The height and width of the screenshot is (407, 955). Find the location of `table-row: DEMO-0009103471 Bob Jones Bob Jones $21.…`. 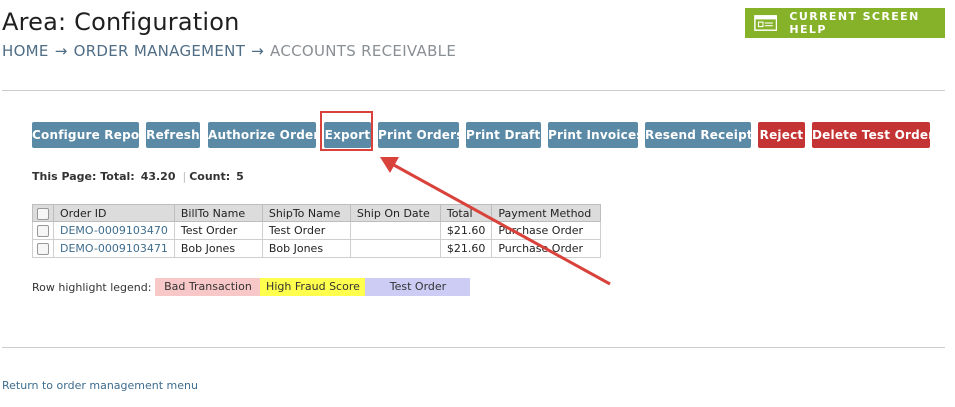

table-row: DEMO-0009103471 Bob Jones Bob Jones $21.… is located at coordinates (317, 248).